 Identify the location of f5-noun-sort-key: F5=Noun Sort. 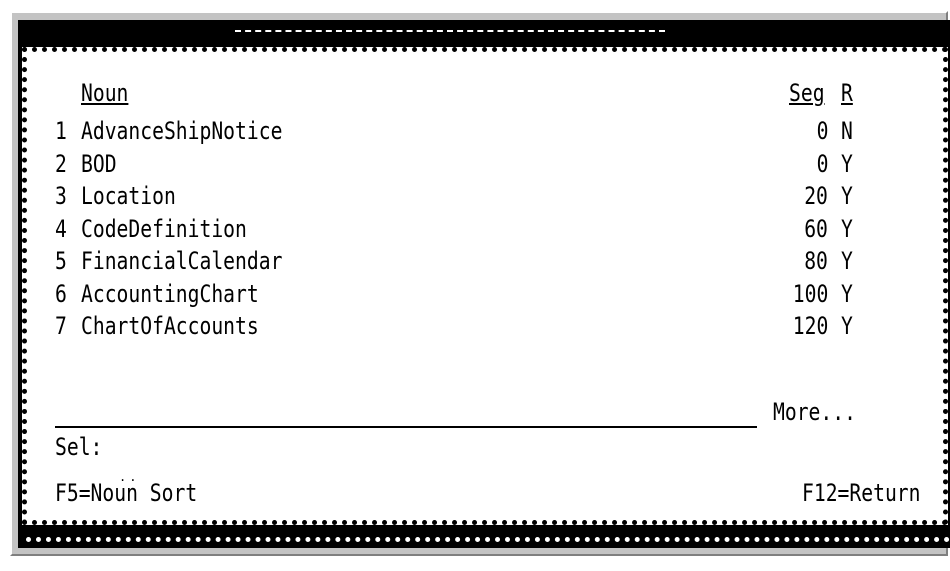
(126, 493).